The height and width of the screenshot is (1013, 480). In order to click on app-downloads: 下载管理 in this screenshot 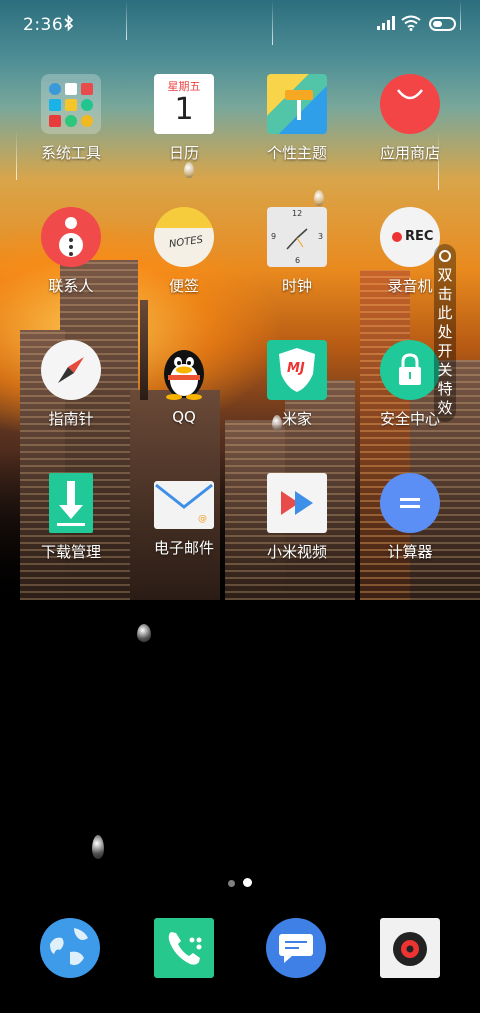, I will do `click(71, 517)`.